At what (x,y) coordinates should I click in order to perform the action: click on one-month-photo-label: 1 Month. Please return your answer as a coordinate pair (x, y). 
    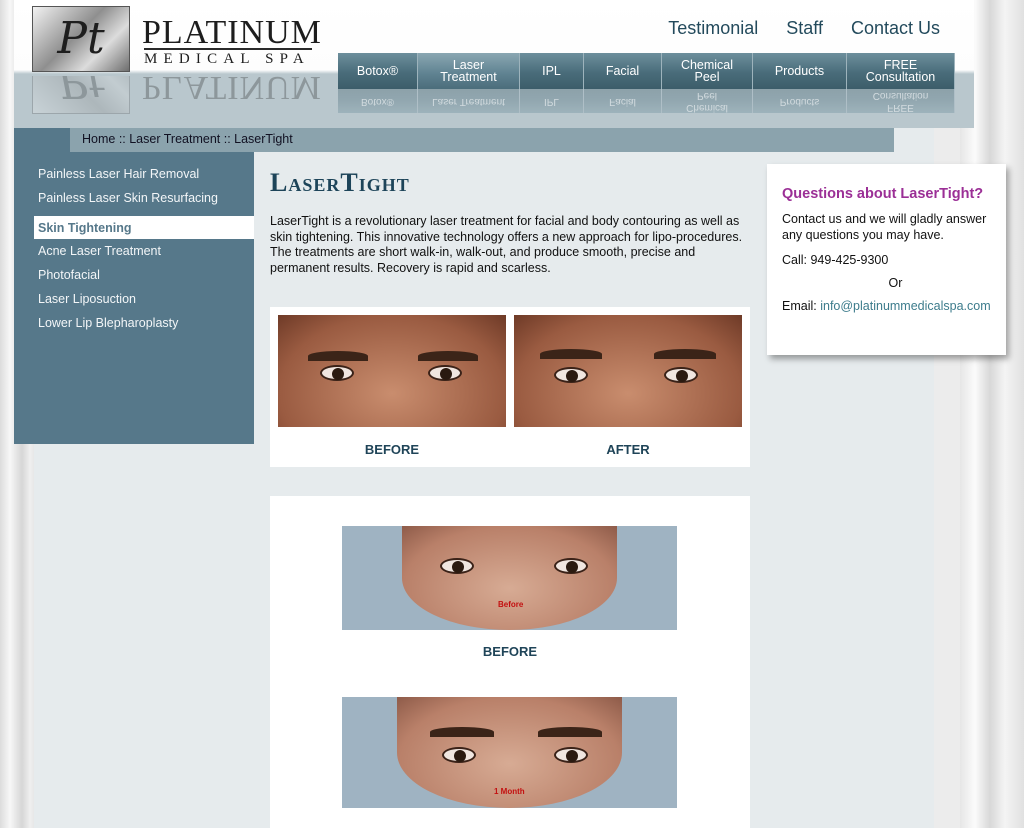
    Looking at the image, I should click on (509, 791).